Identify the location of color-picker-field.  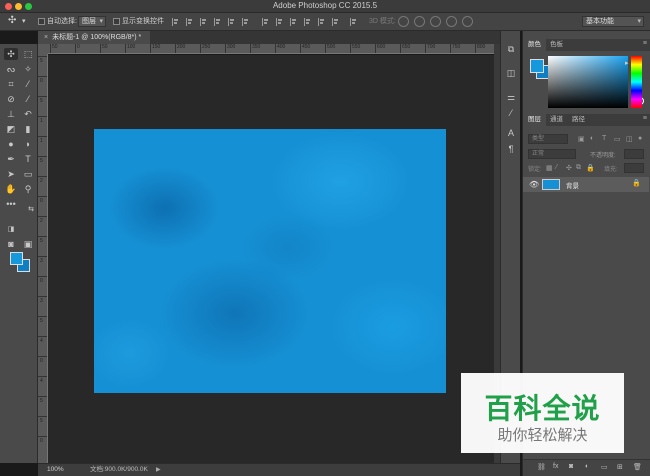
(596, 82).